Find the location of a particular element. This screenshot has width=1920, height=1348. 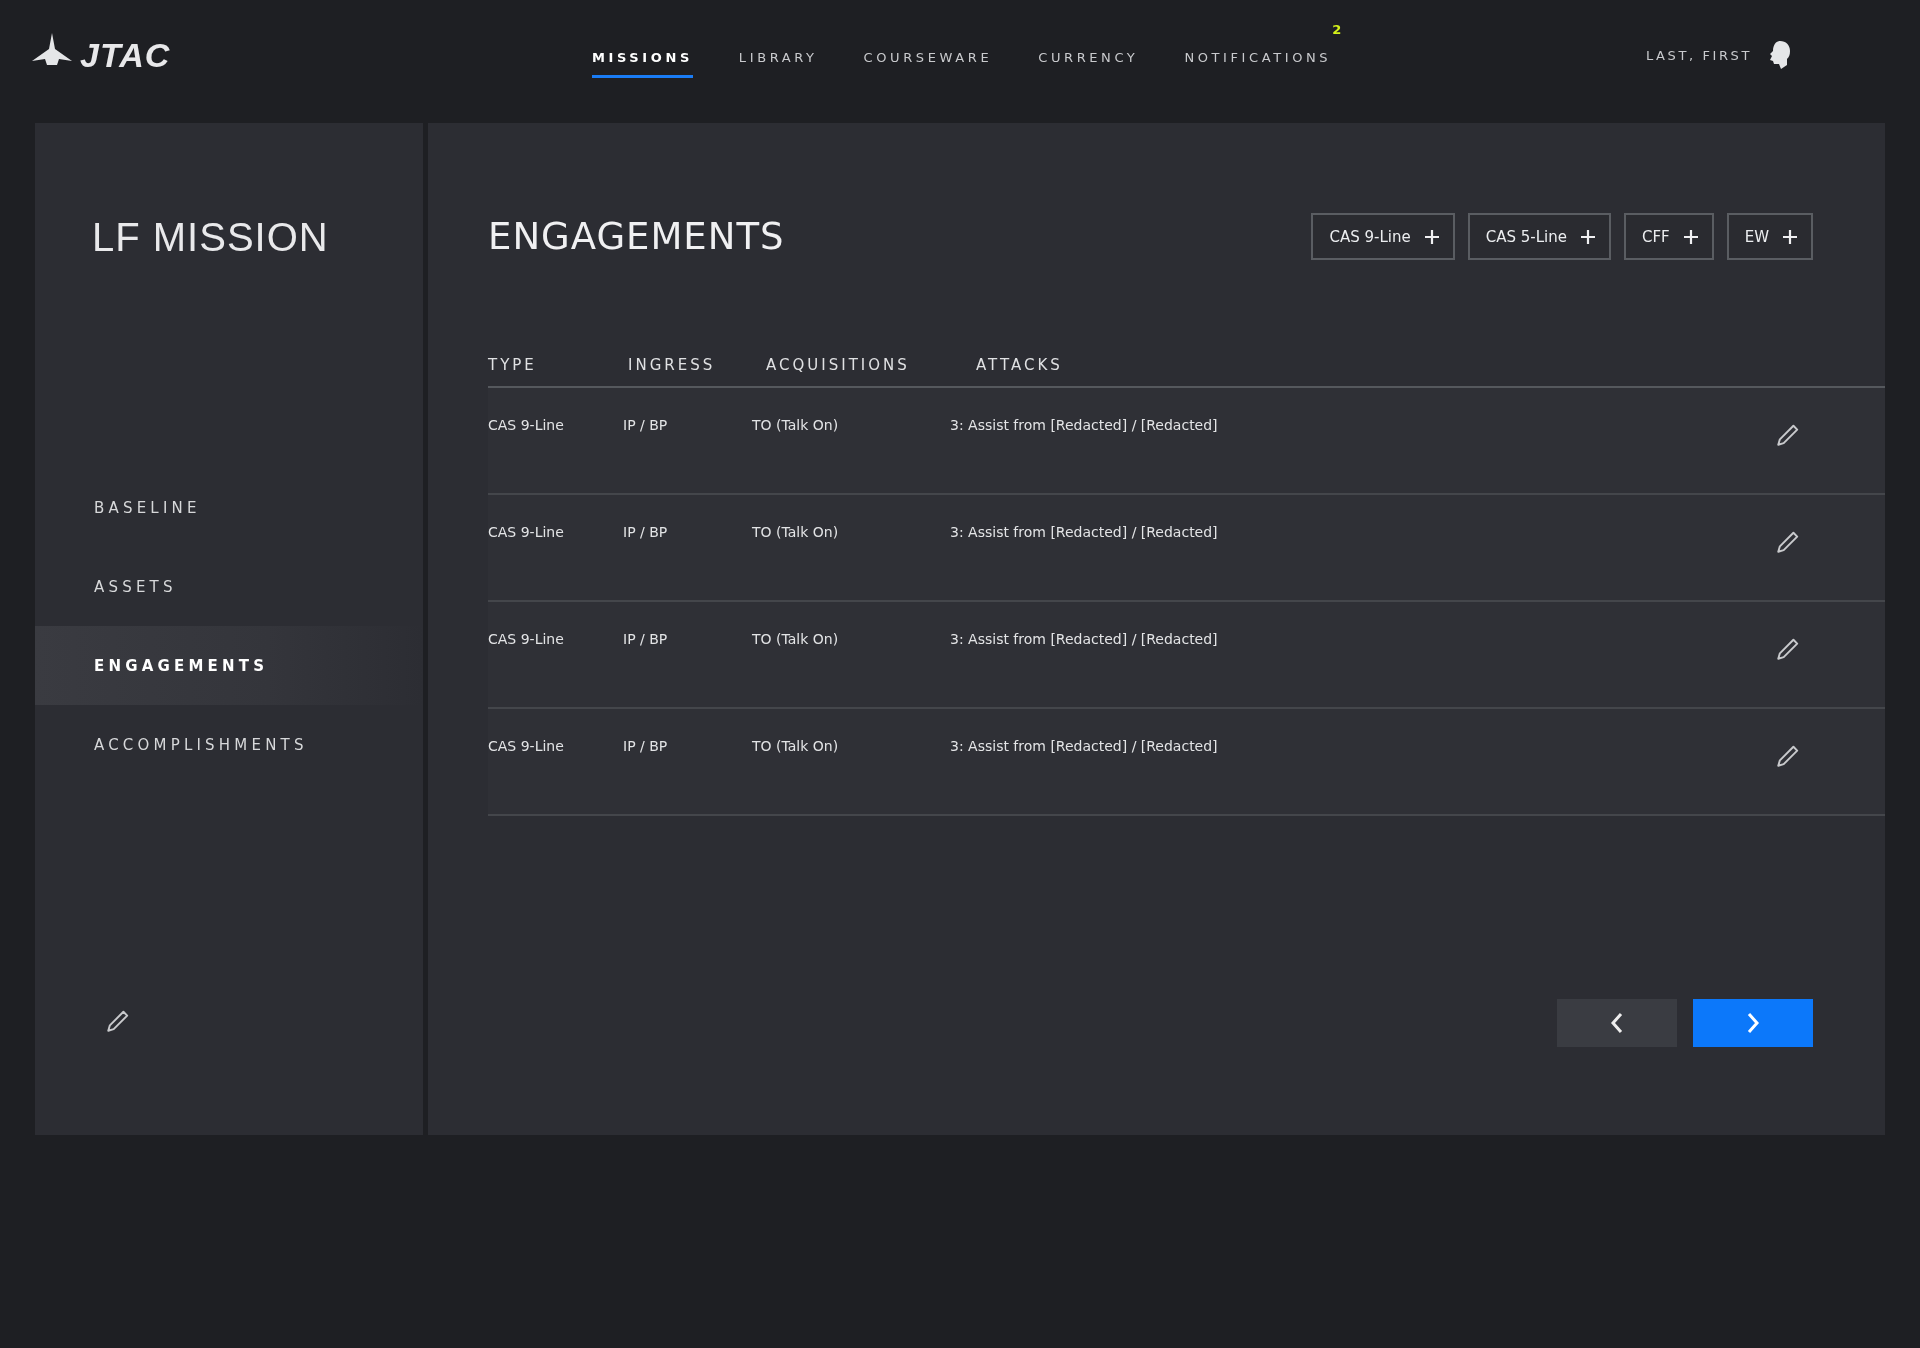

column-header: TYPE is located at coordinates (513, 365).